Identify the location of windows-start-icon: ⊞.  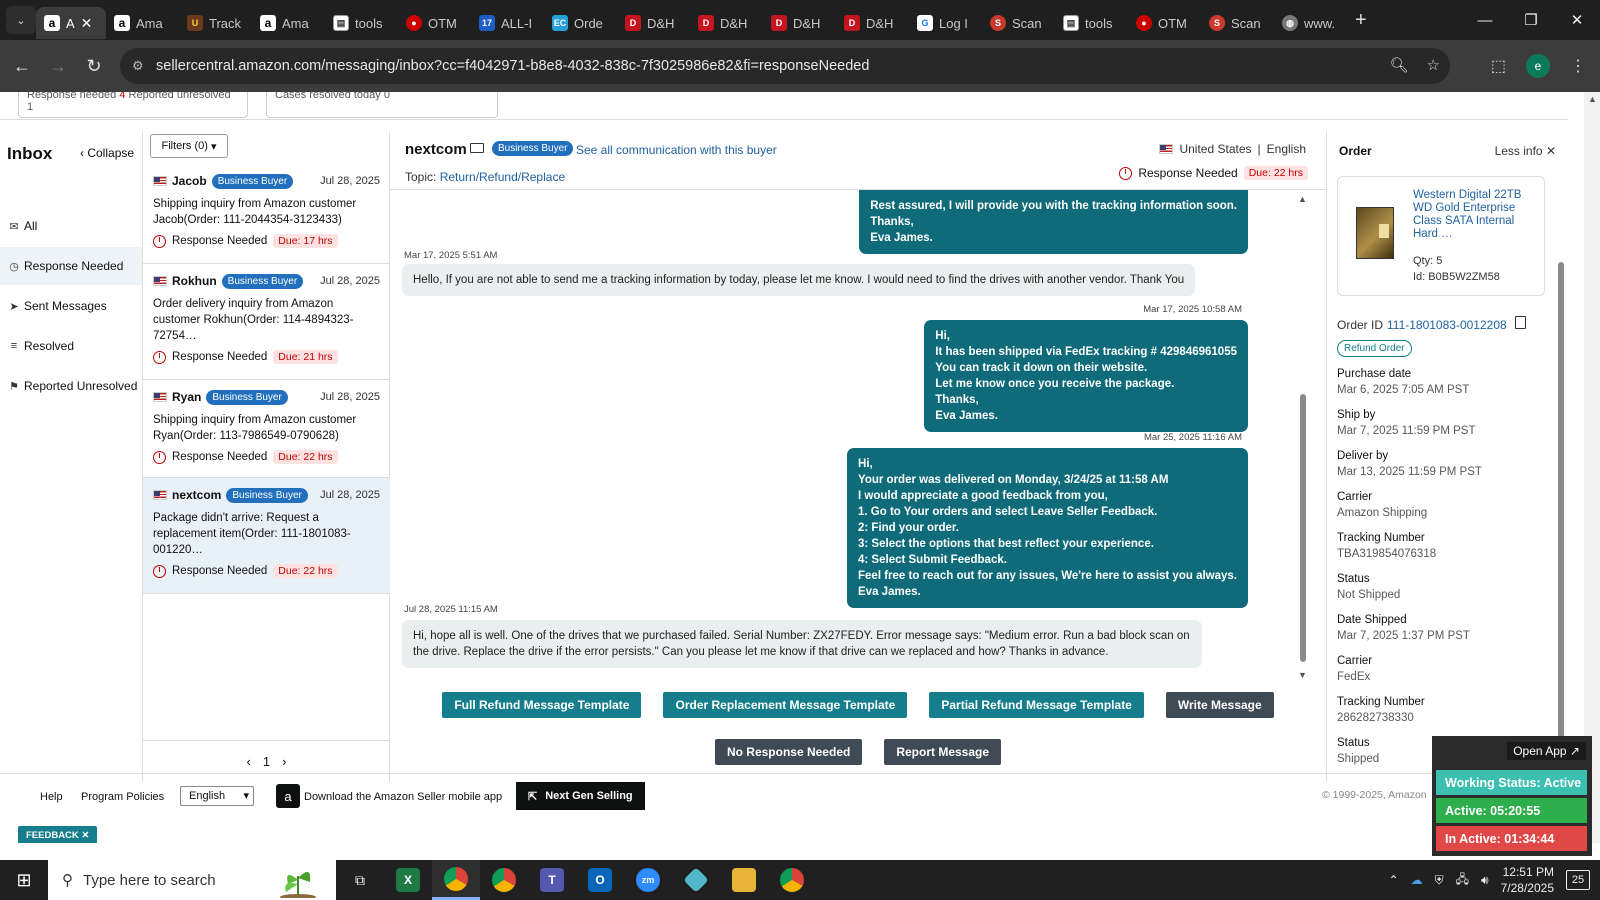
(24, 880).